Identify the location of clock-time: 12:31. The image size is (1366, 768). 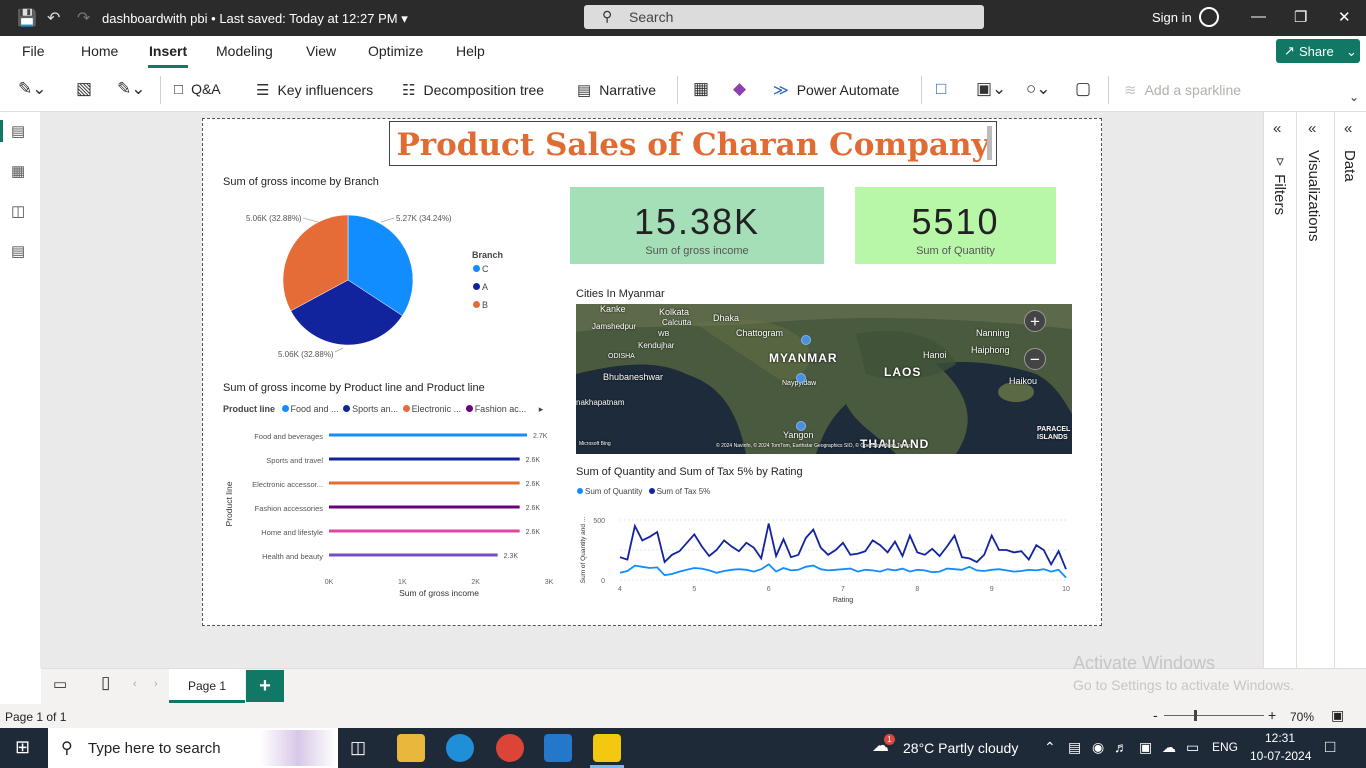
(1280, 738).